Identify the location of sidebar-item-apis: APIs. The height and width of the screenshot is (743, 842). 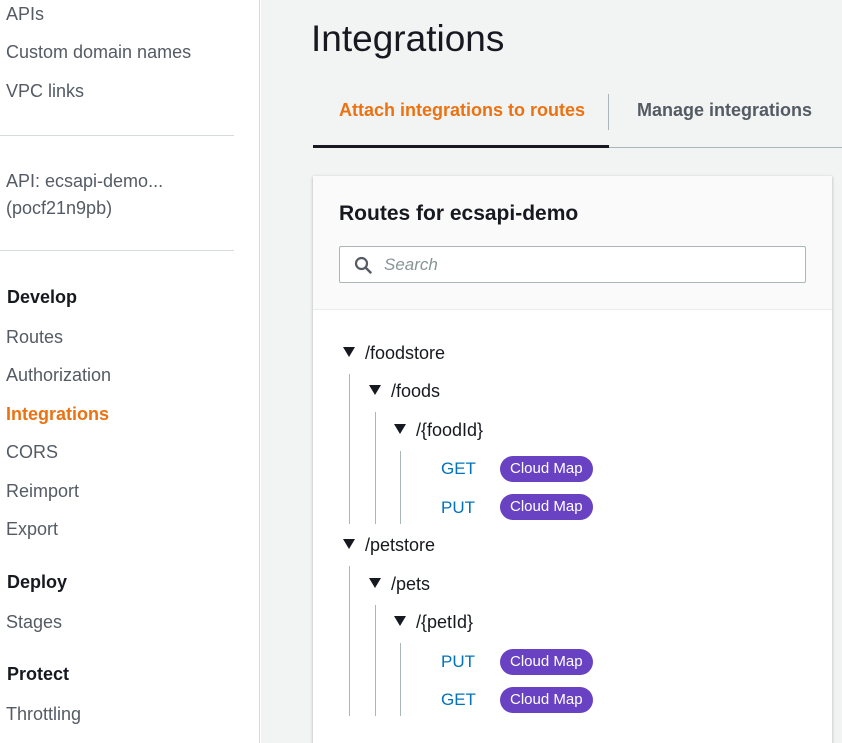
(25, 14).